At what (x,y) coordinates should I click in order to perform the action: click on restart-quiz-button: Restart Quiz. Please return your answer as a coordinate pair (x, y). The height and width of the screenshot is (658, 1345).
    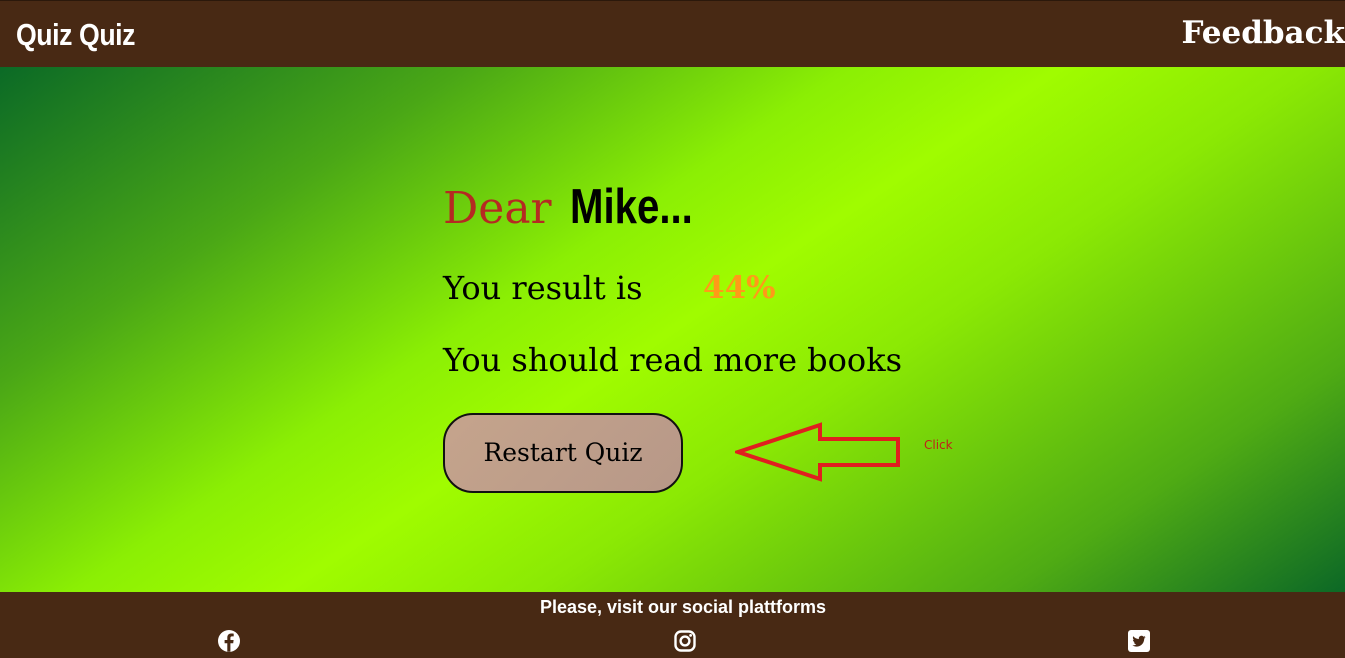
    Looking at the image, I should click on (563, 453).